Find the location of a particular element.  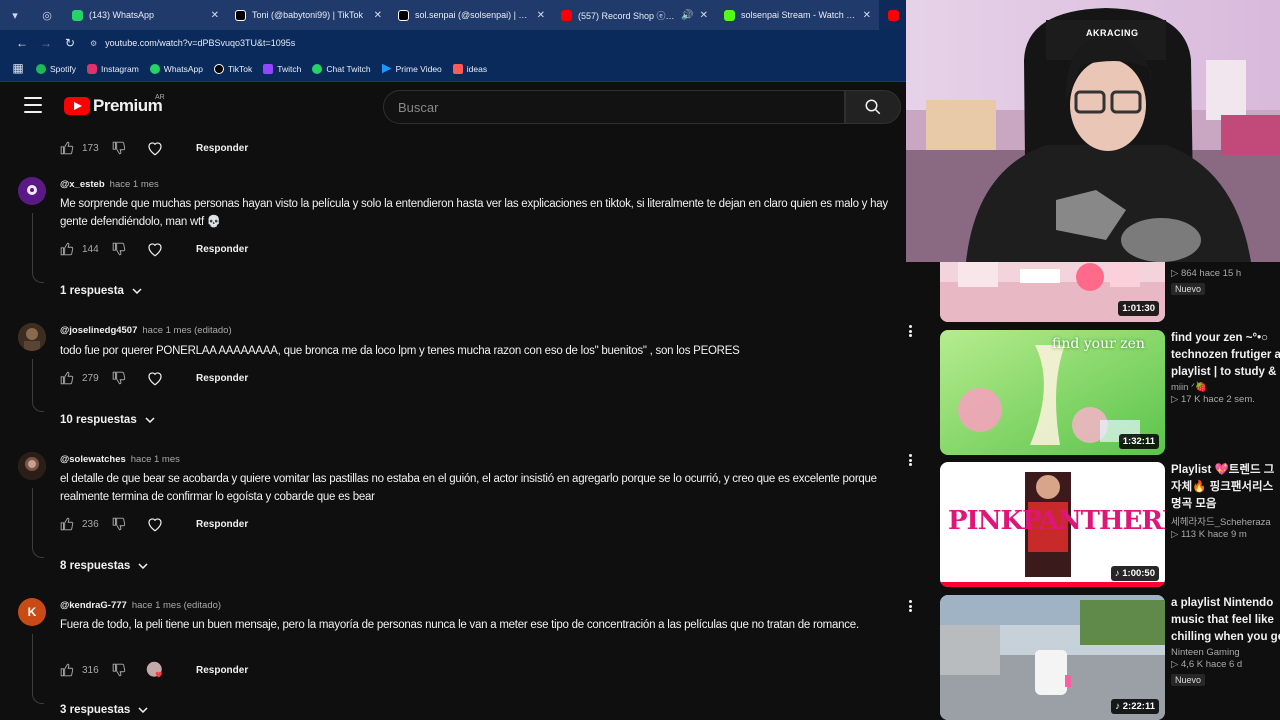

replies-toggle: 3 respuestas is located at coordinates (104, 710).